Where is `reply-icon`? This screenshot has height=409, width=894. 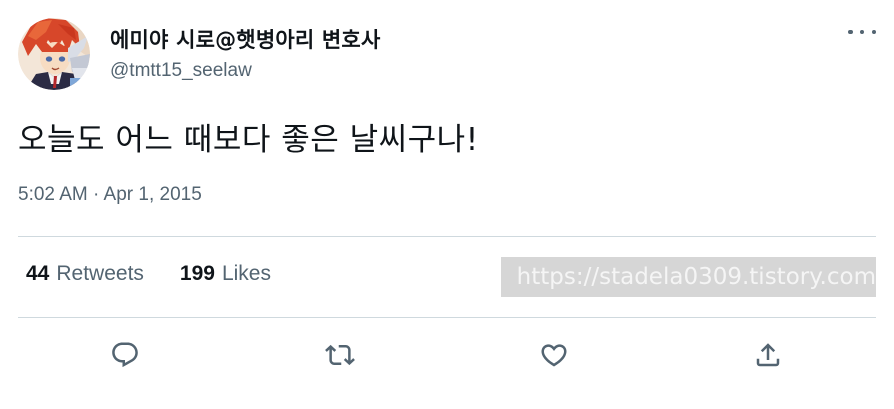 reply-icon is located at coordinates (125, 355).